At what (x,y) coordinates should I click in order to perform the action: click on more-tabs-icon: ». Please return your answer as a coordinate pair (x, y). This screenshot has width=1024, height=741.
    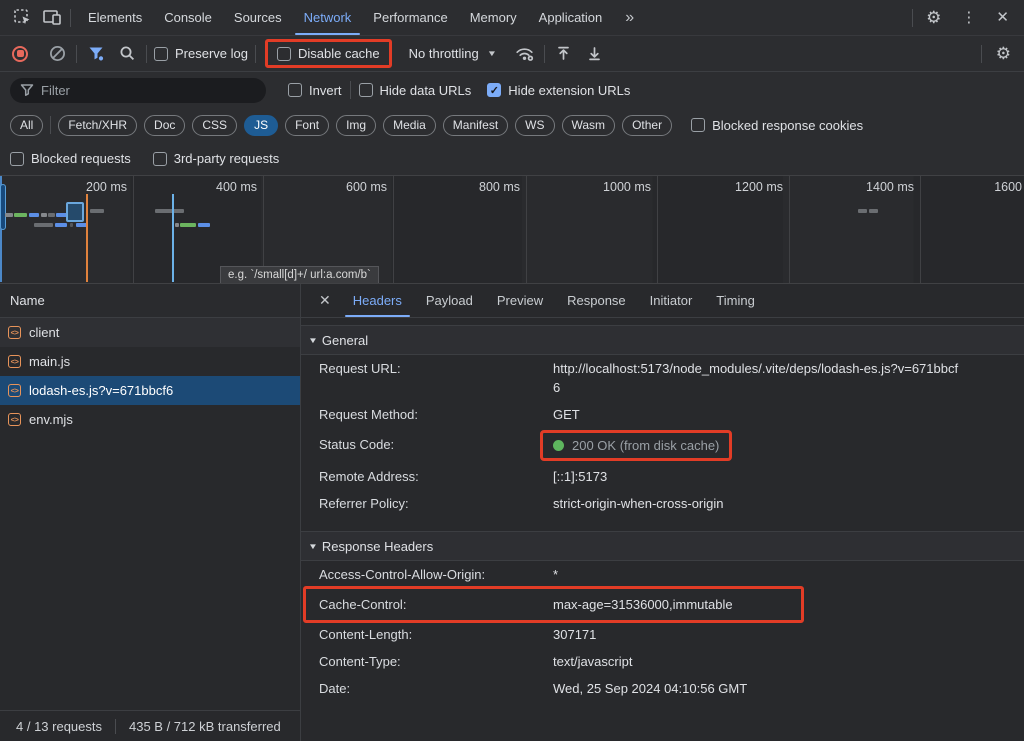
    Looking at the image, I should click on (629, 18).